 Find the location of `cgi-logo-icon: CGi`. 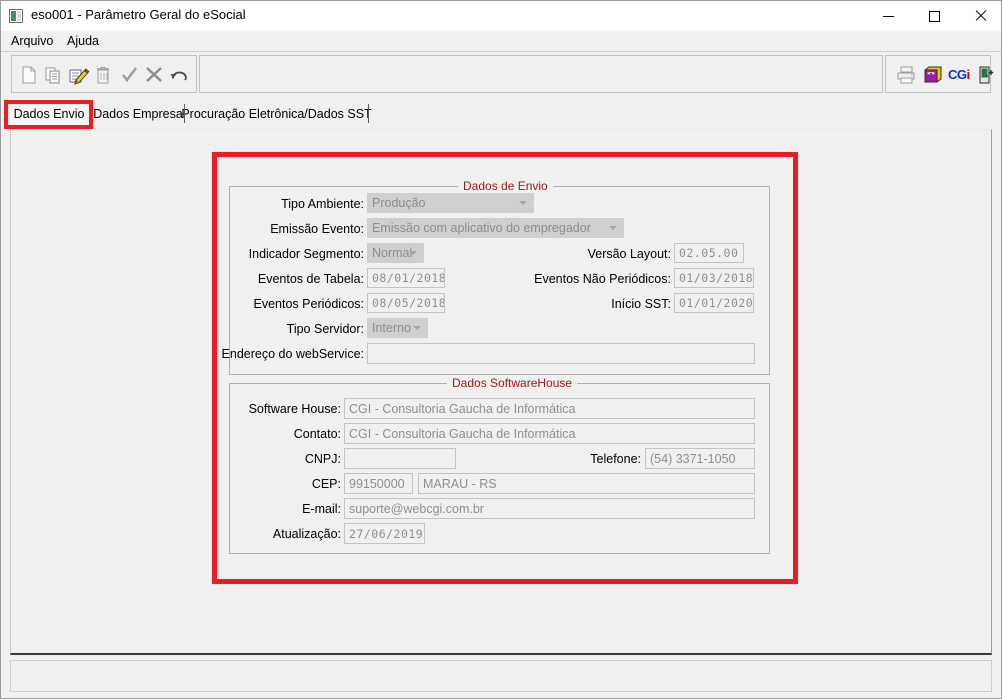

cgi-logo-icon: CGi is located at coordinates (961, 75).